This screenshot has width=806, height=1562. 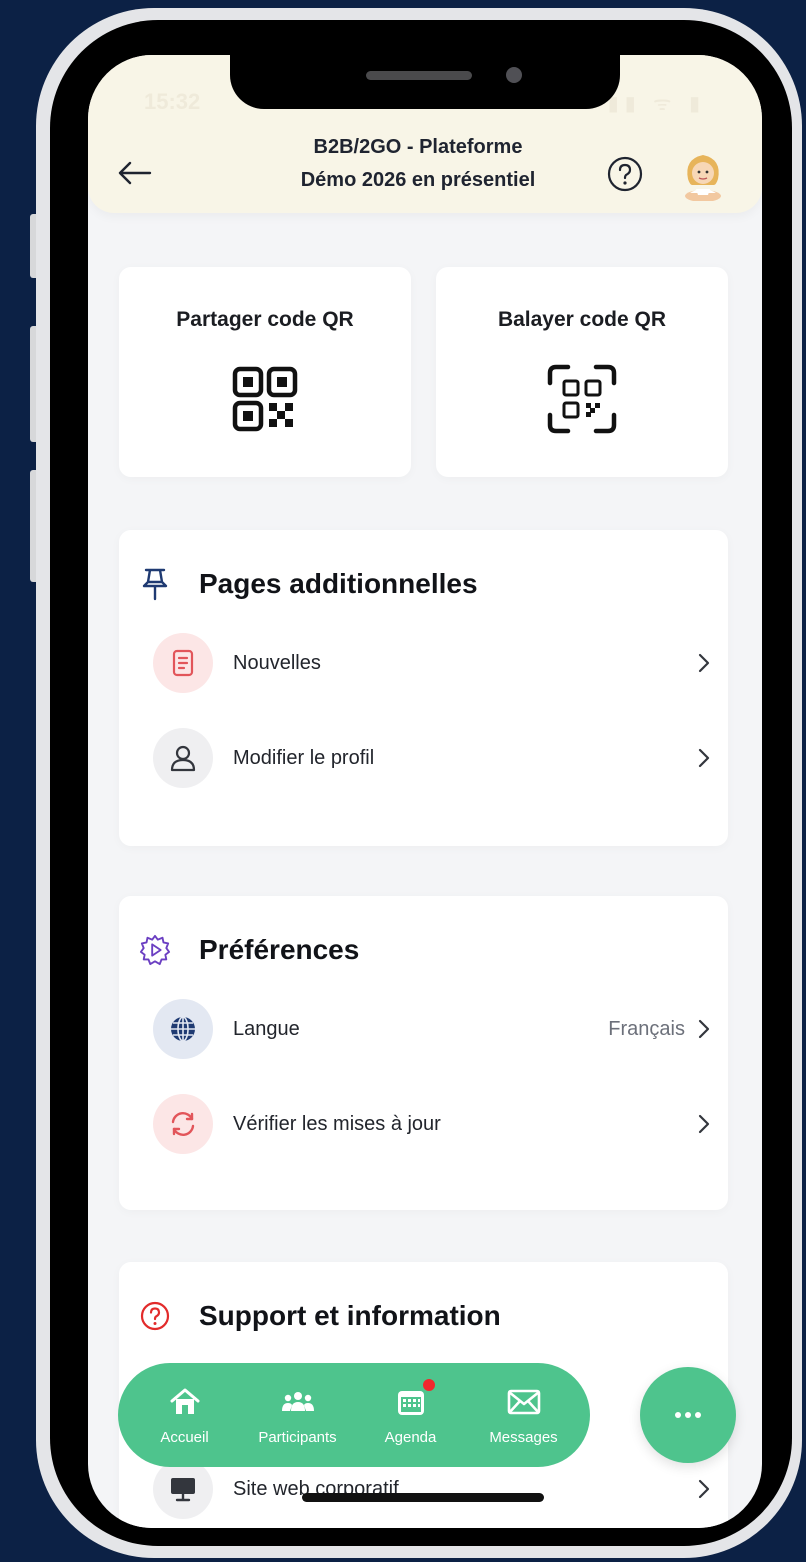 What do you see at coordinates (155, 584) in the screenshot?
I see `pin-icon` at bounding box center [155, 584].